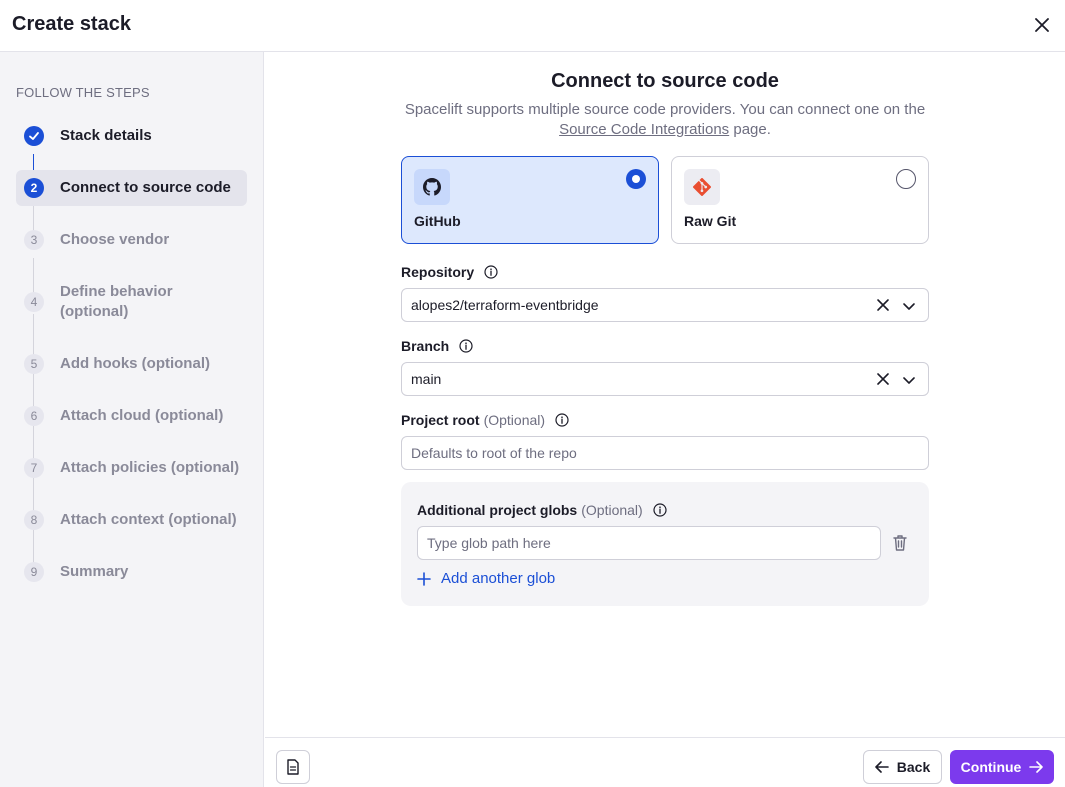 The height and width of the screenshot is (787, 1065). What do you see at coordinates (497, 510) in the screenshot?
I see `globs-label-text: Additional project globs` at bounding box center [497, 510].